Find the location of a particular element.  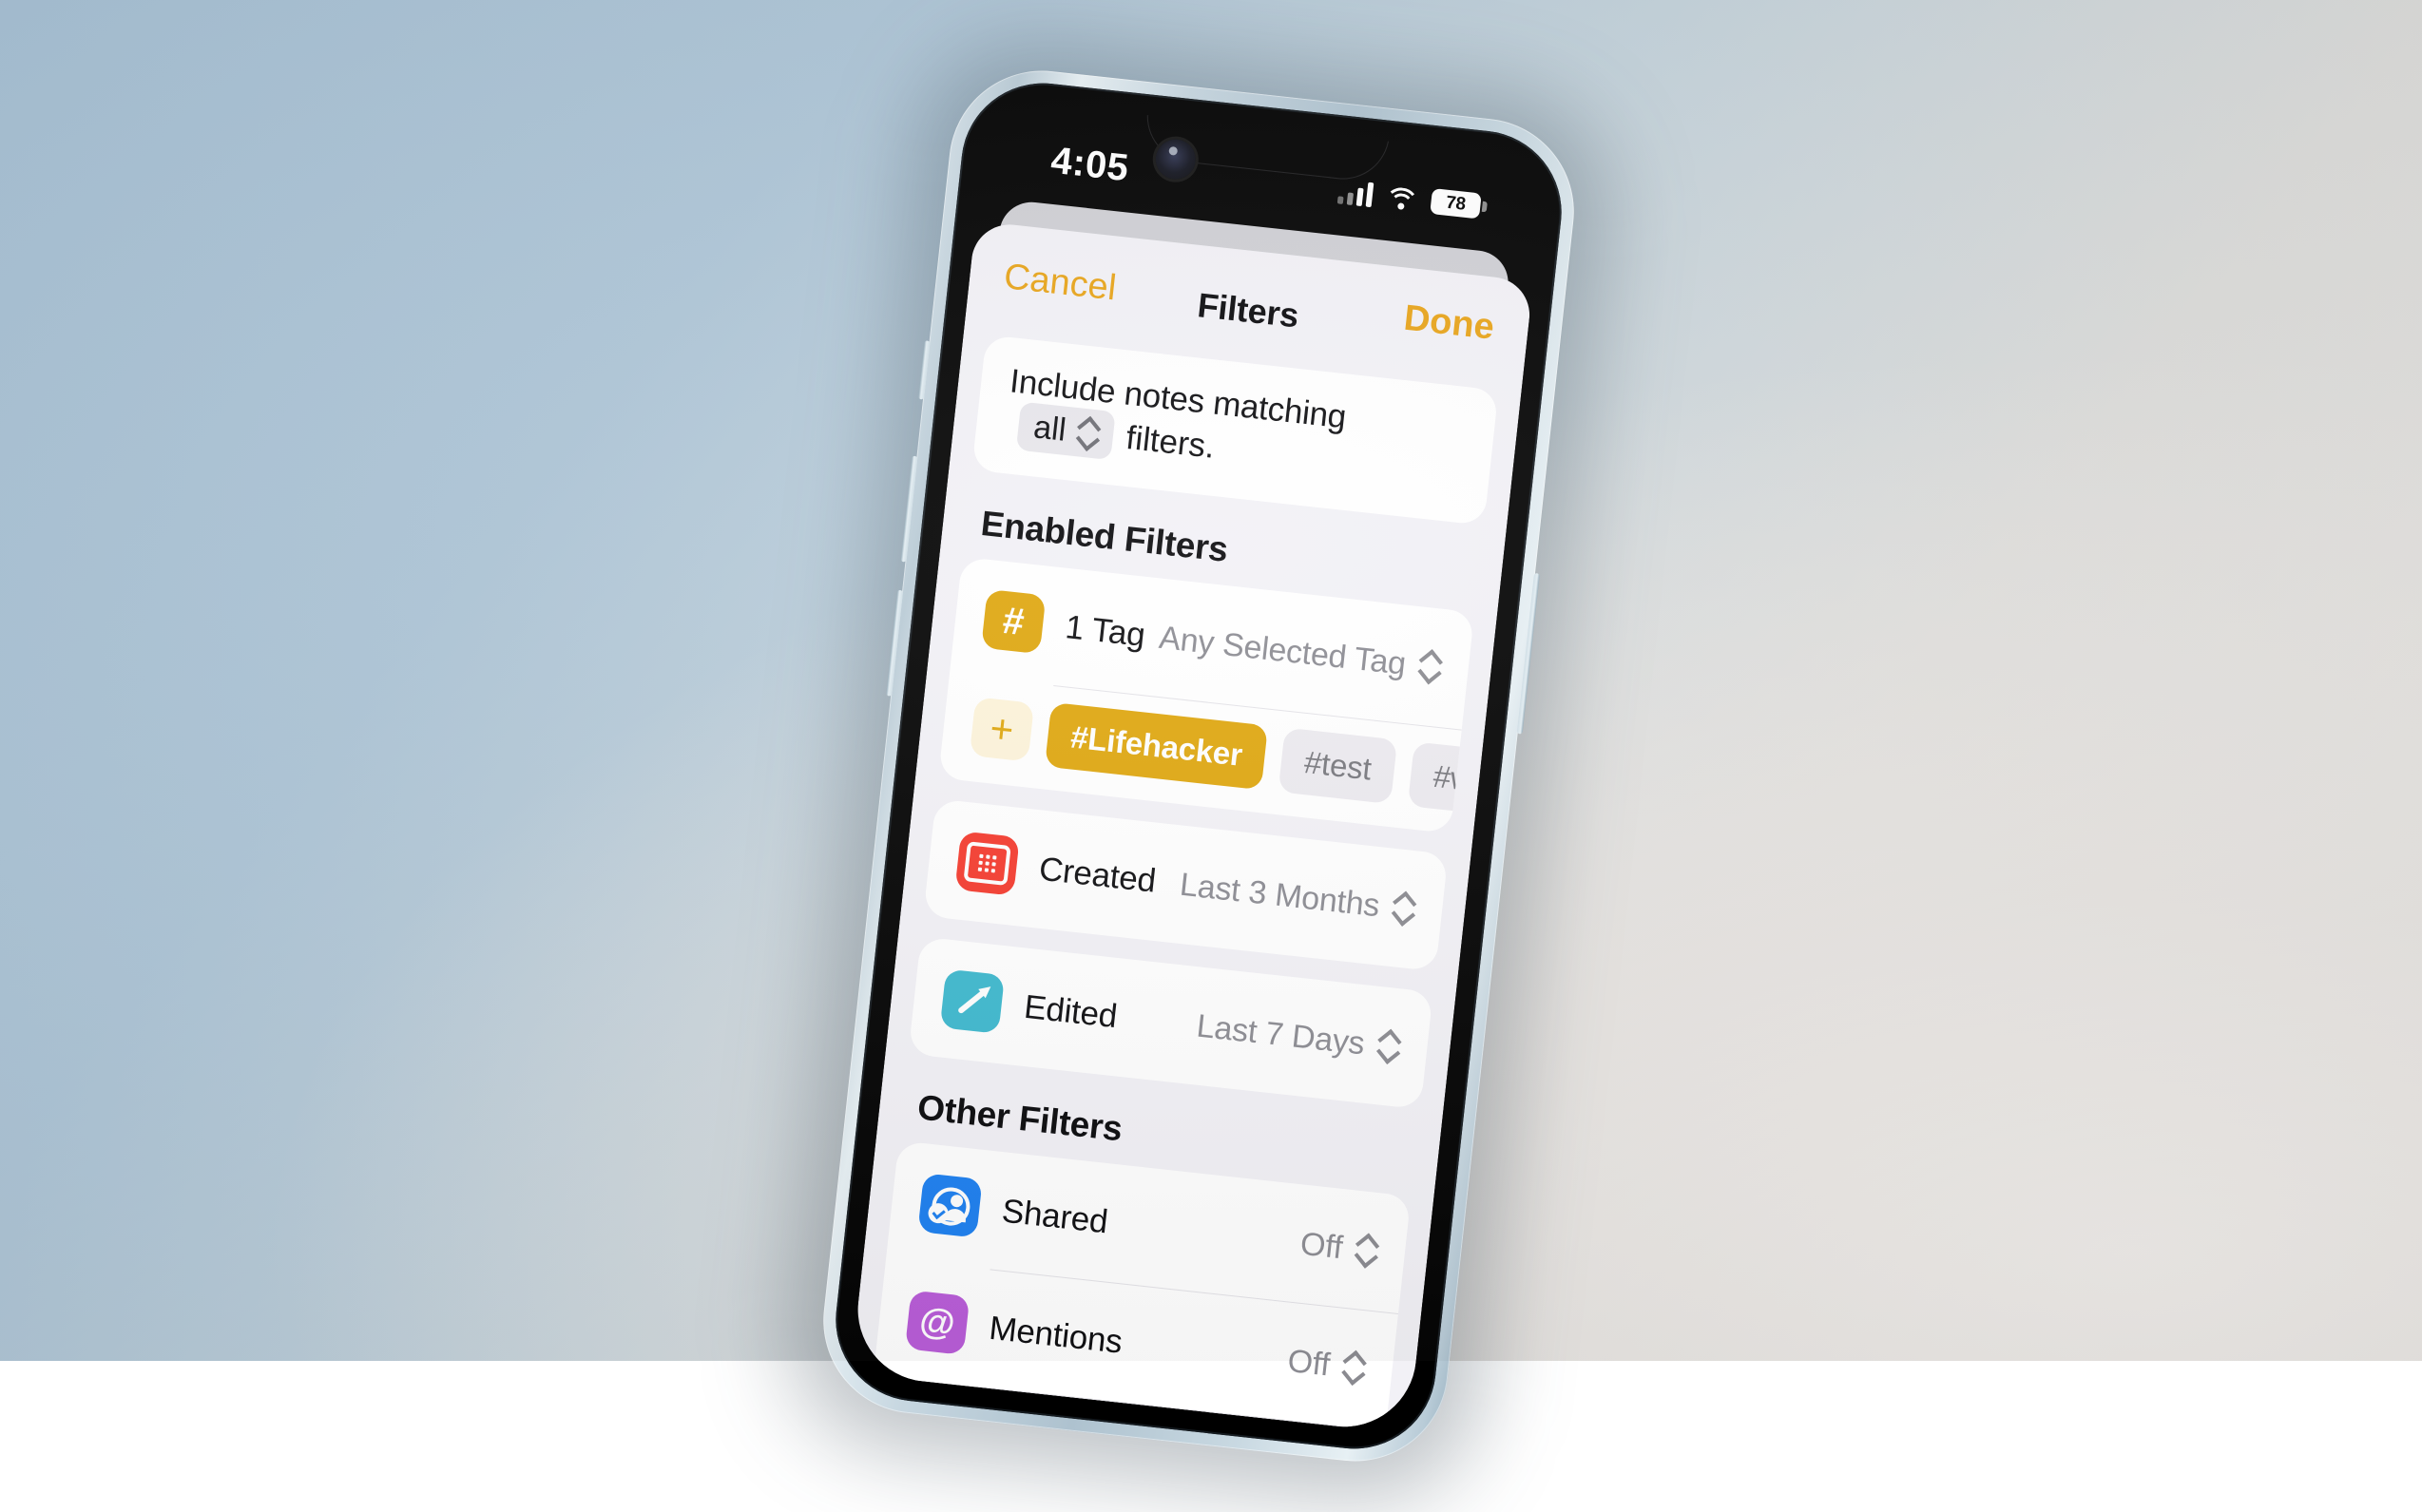

plus-icon: + is located at coordinates (1002, 729).